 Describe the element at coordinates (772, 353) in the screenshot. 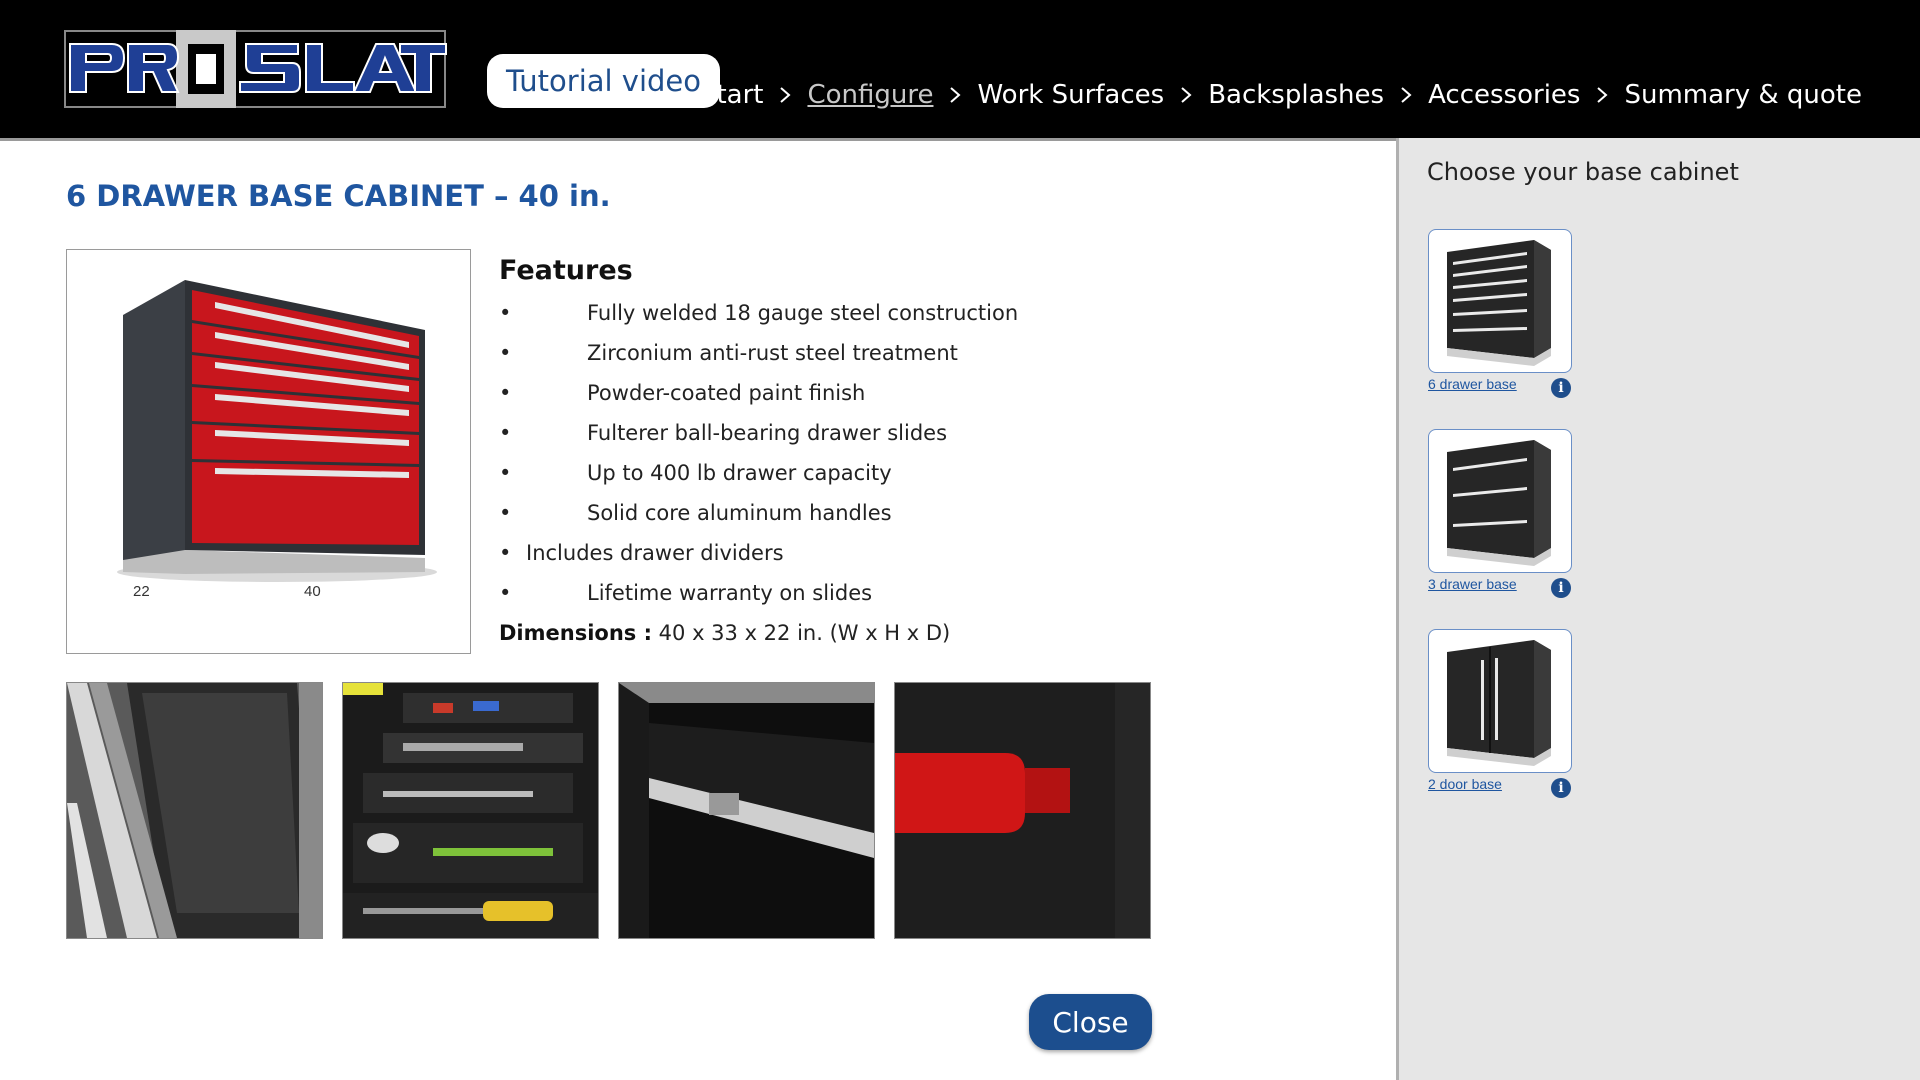

I see `feature-text: Zirconium anti-rust steel treatment` at that location.